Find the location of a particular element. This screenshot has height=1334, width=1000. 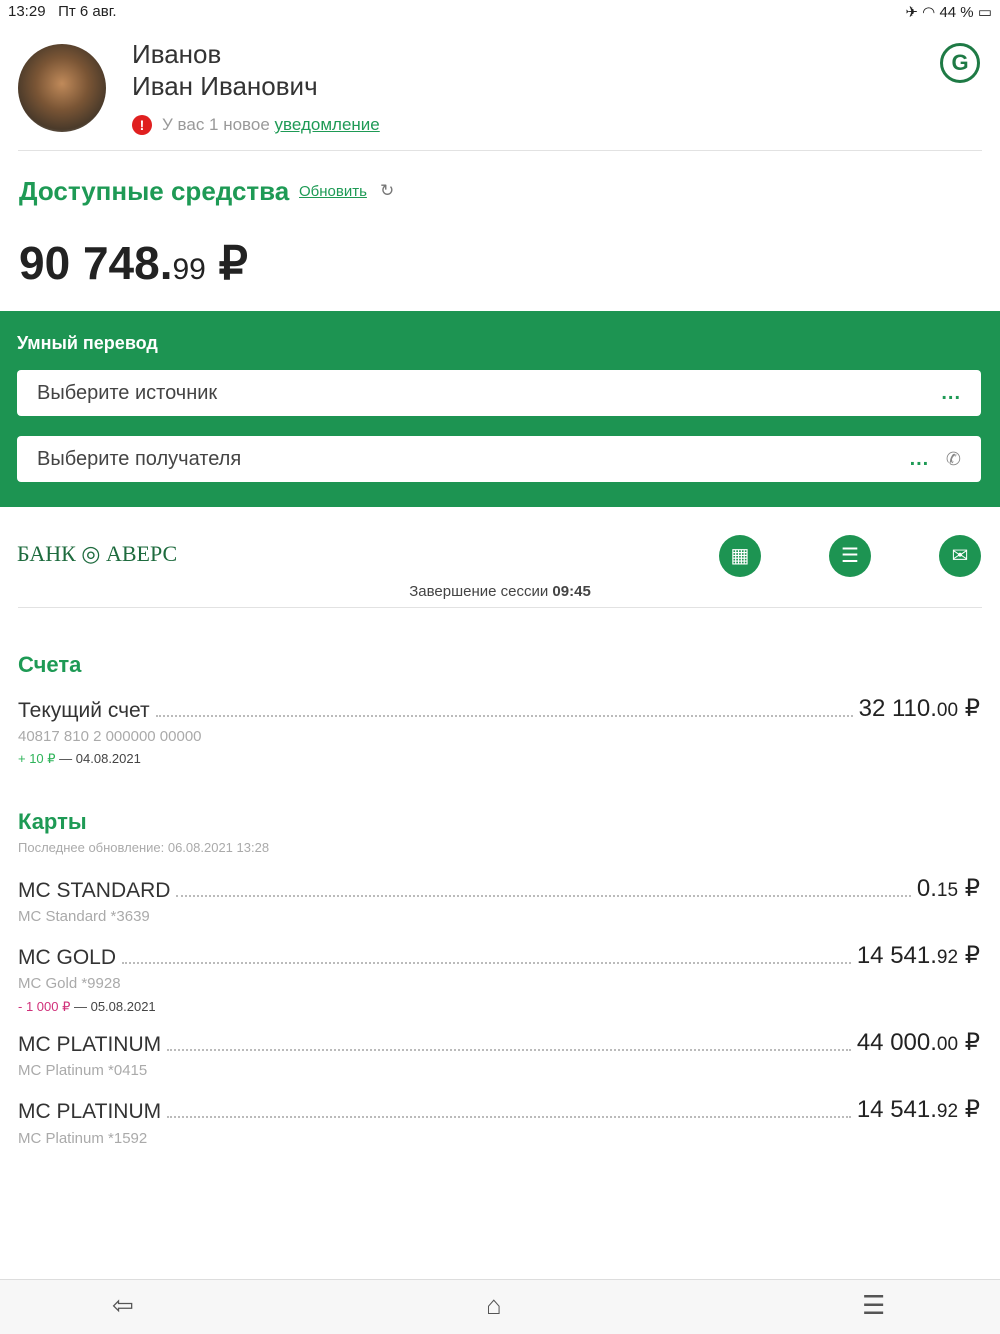

status-bar: 13:29 Пт 6 авг. ✈ ◠ 44 % ▭ is located at coordinates (500, 13).